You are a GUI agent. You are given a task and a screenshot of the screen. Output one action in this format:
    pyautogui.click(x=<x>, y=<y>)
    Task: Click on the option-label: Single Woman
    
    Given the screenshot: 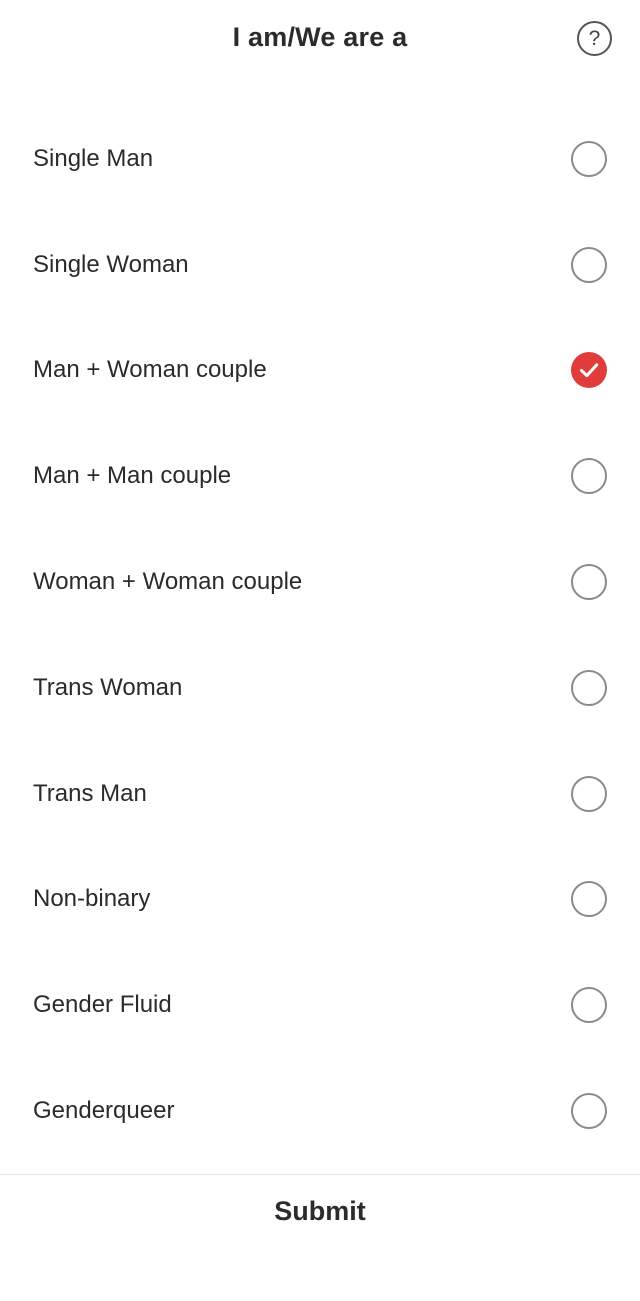 What is the action you would take?
    pyautogui.click(x=111, y=264)
    